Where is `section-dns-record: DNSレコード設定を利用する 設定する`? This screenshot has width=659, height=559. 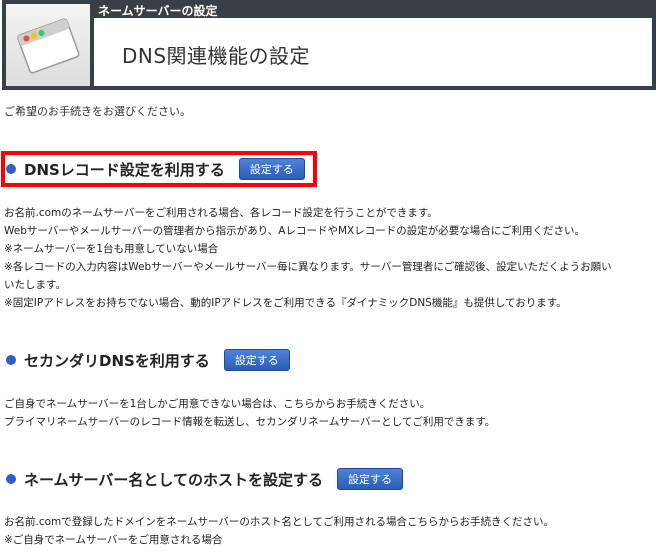
section-dns-record: DNSレコード設定を利用する 設定する is located at coordinates (154, 169).